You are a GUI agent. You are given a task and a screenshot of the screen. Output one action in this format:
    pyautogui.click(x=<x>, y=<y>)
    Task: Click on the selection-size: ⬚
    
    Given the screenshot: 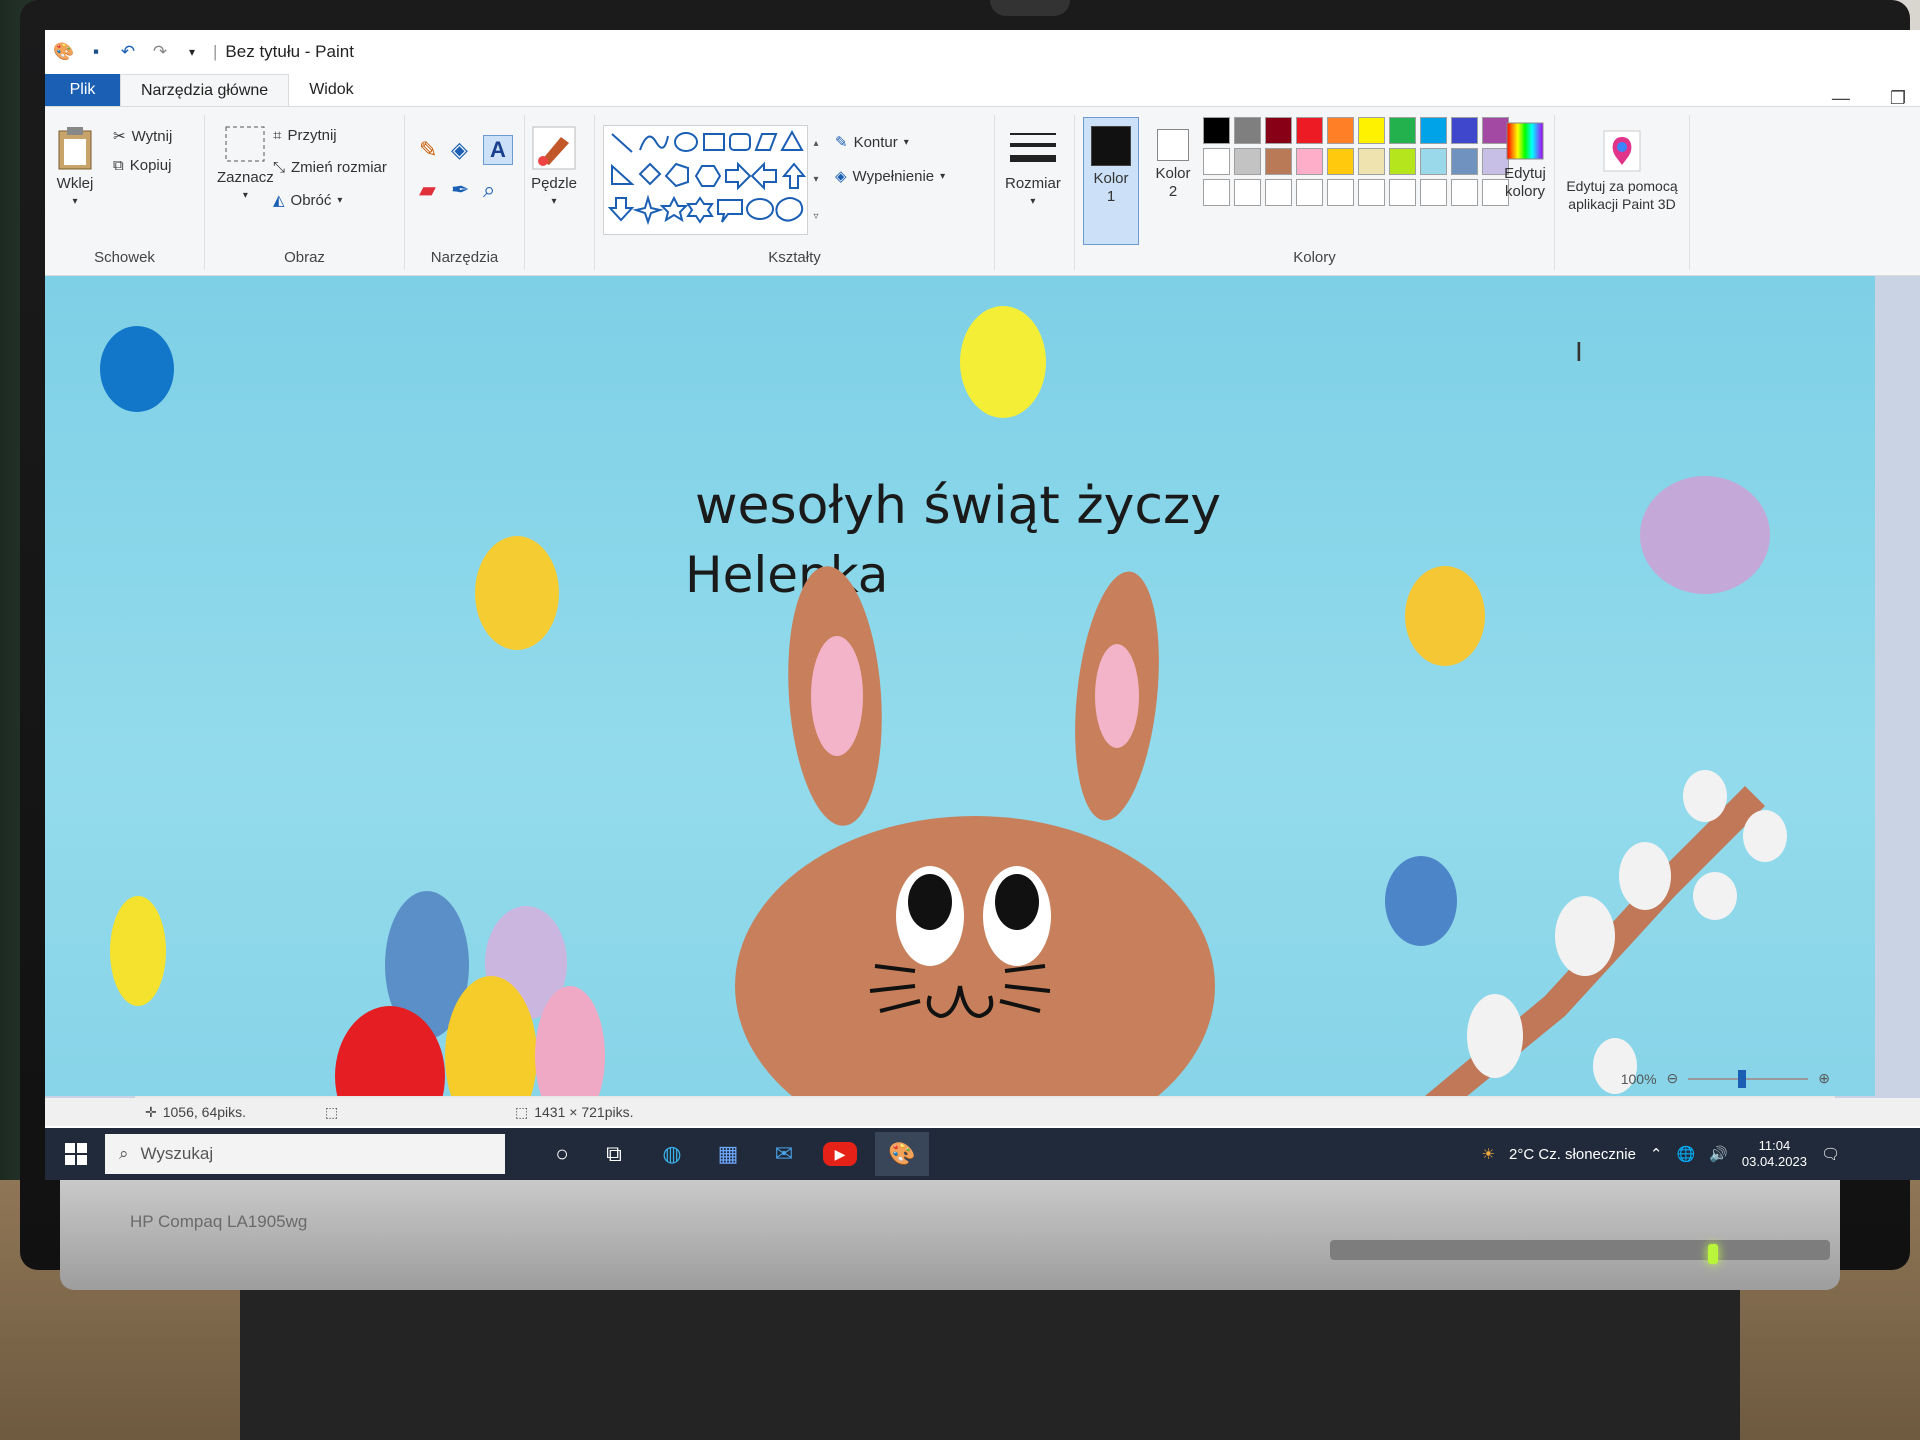 What is the action you would take?
    pyautogui.click(x=331, y=1112)
    